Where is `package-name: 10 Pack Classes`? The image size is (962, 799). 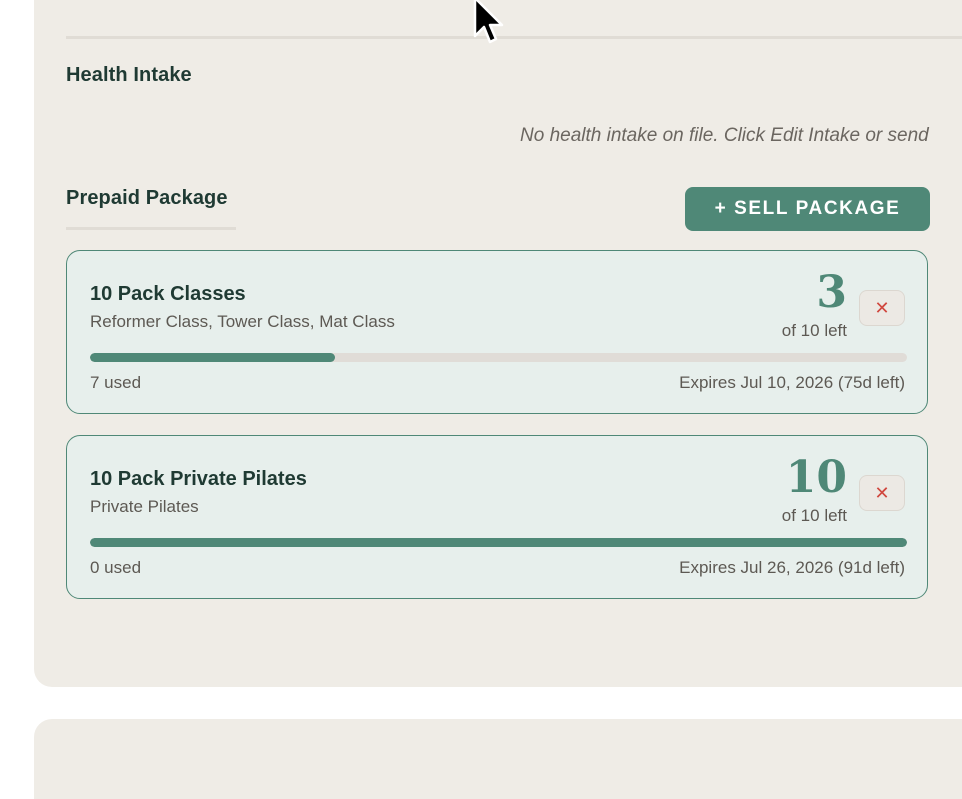 package-name: 10 Pack Classes is located at coordinates (168, 294).